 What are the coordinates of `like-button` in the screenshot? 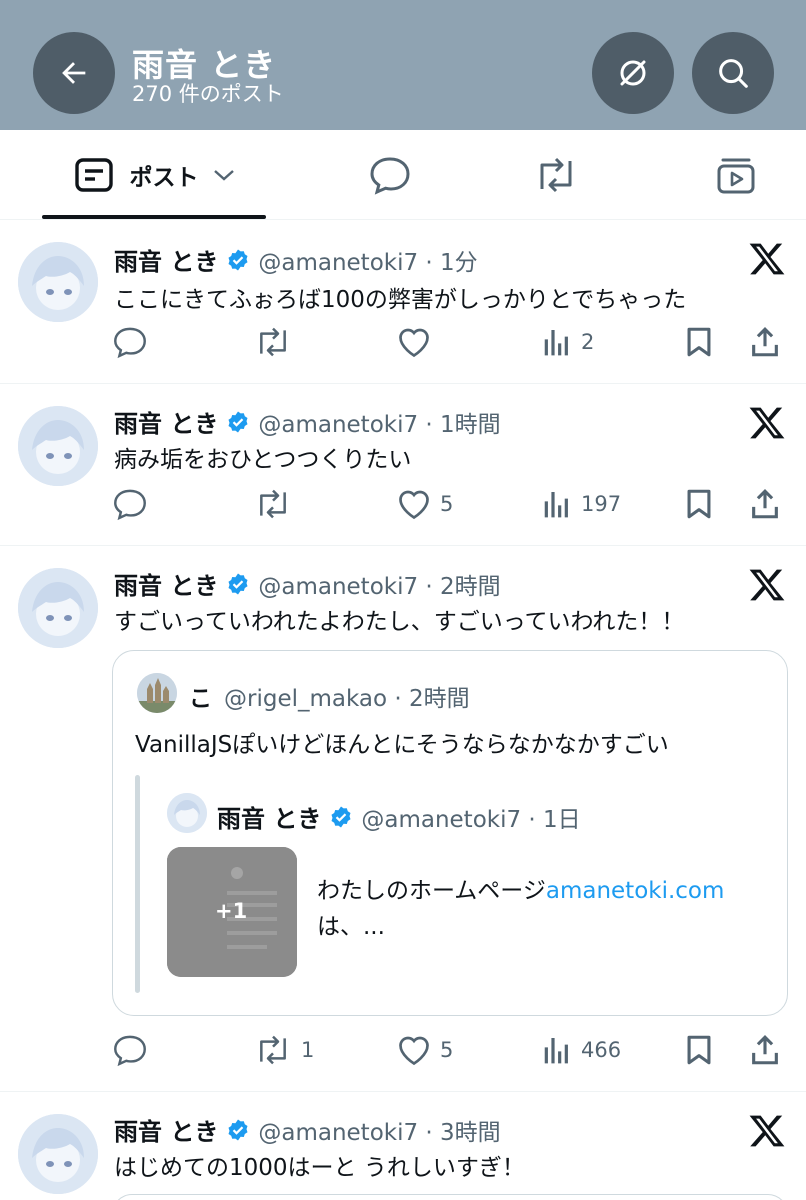 It's located at (418, 342).